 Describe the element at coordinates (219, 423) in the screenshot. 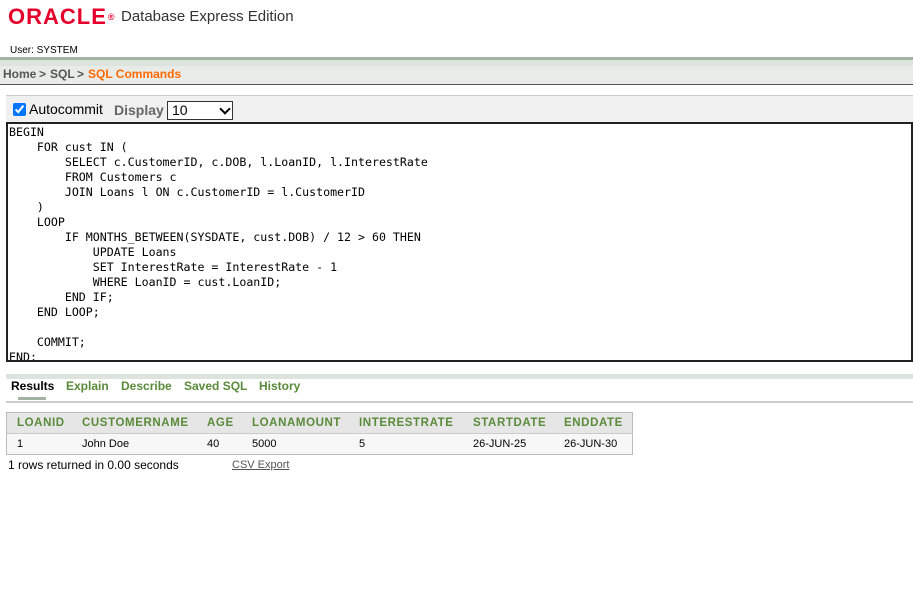

I see `column-header-age: AGE` at that location.